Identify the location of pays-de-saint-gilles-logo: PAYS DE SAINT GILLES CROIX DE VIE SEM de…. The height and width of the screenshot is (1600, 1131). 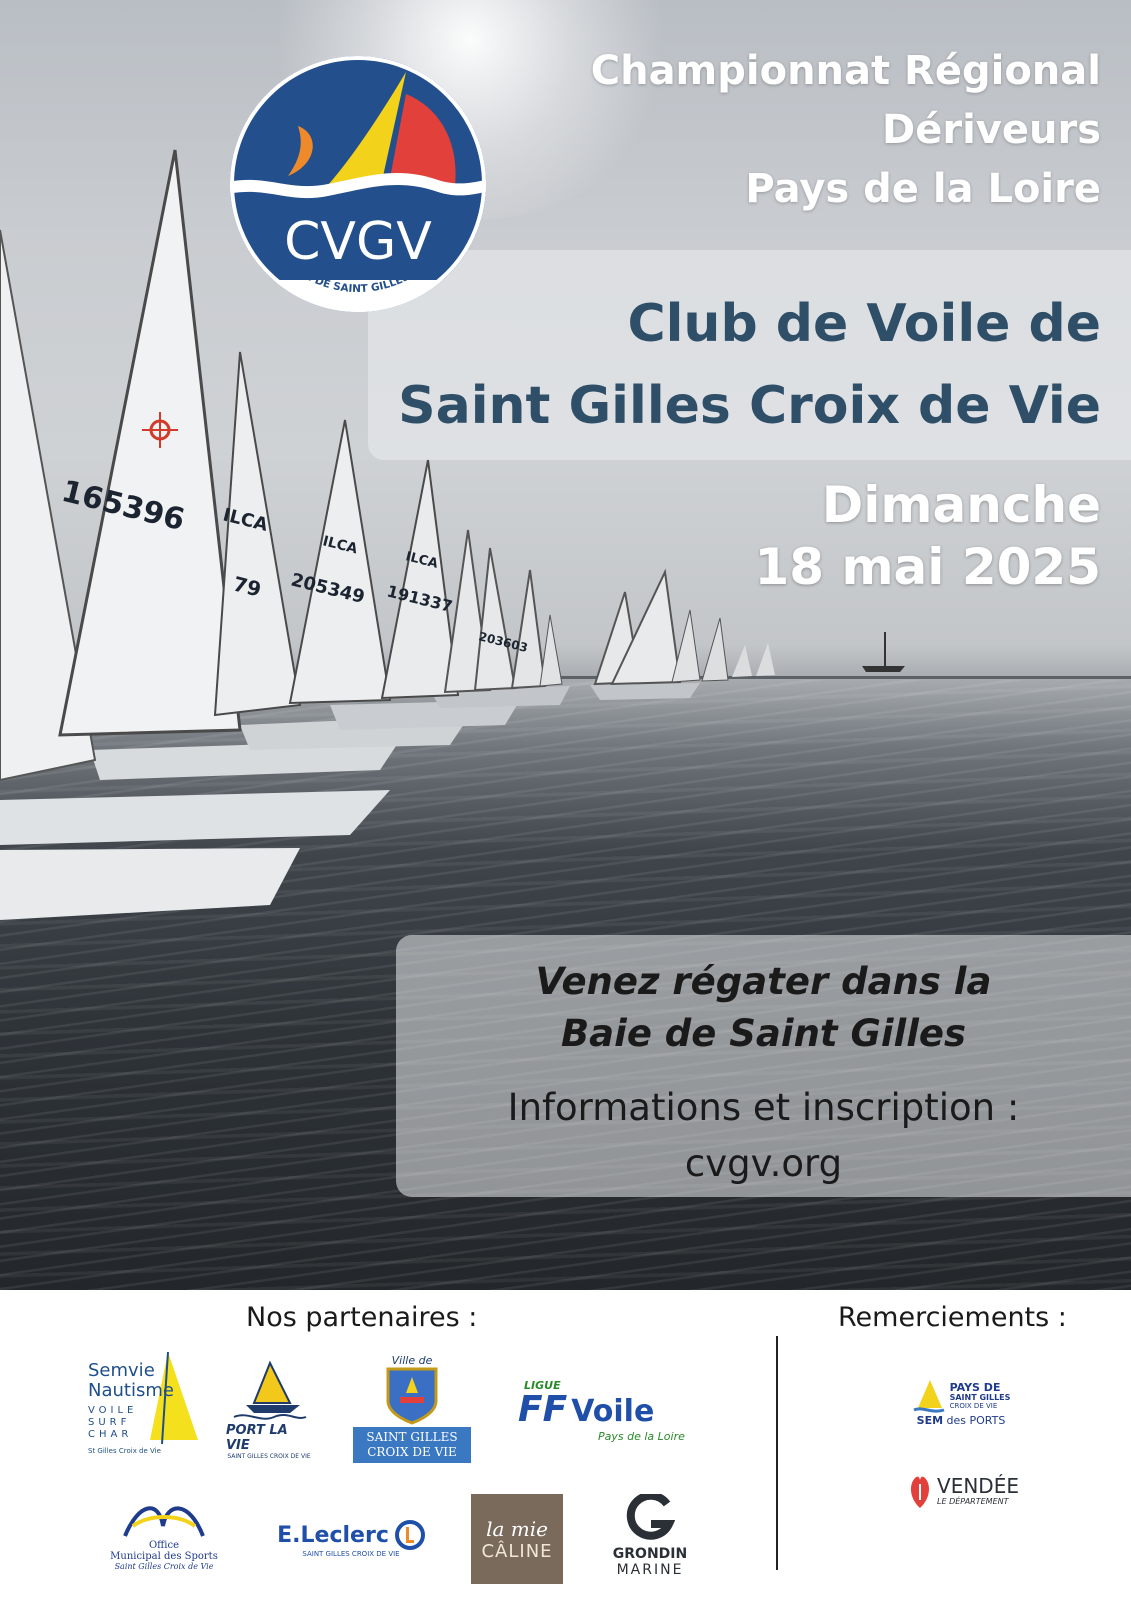
(961, 1402).